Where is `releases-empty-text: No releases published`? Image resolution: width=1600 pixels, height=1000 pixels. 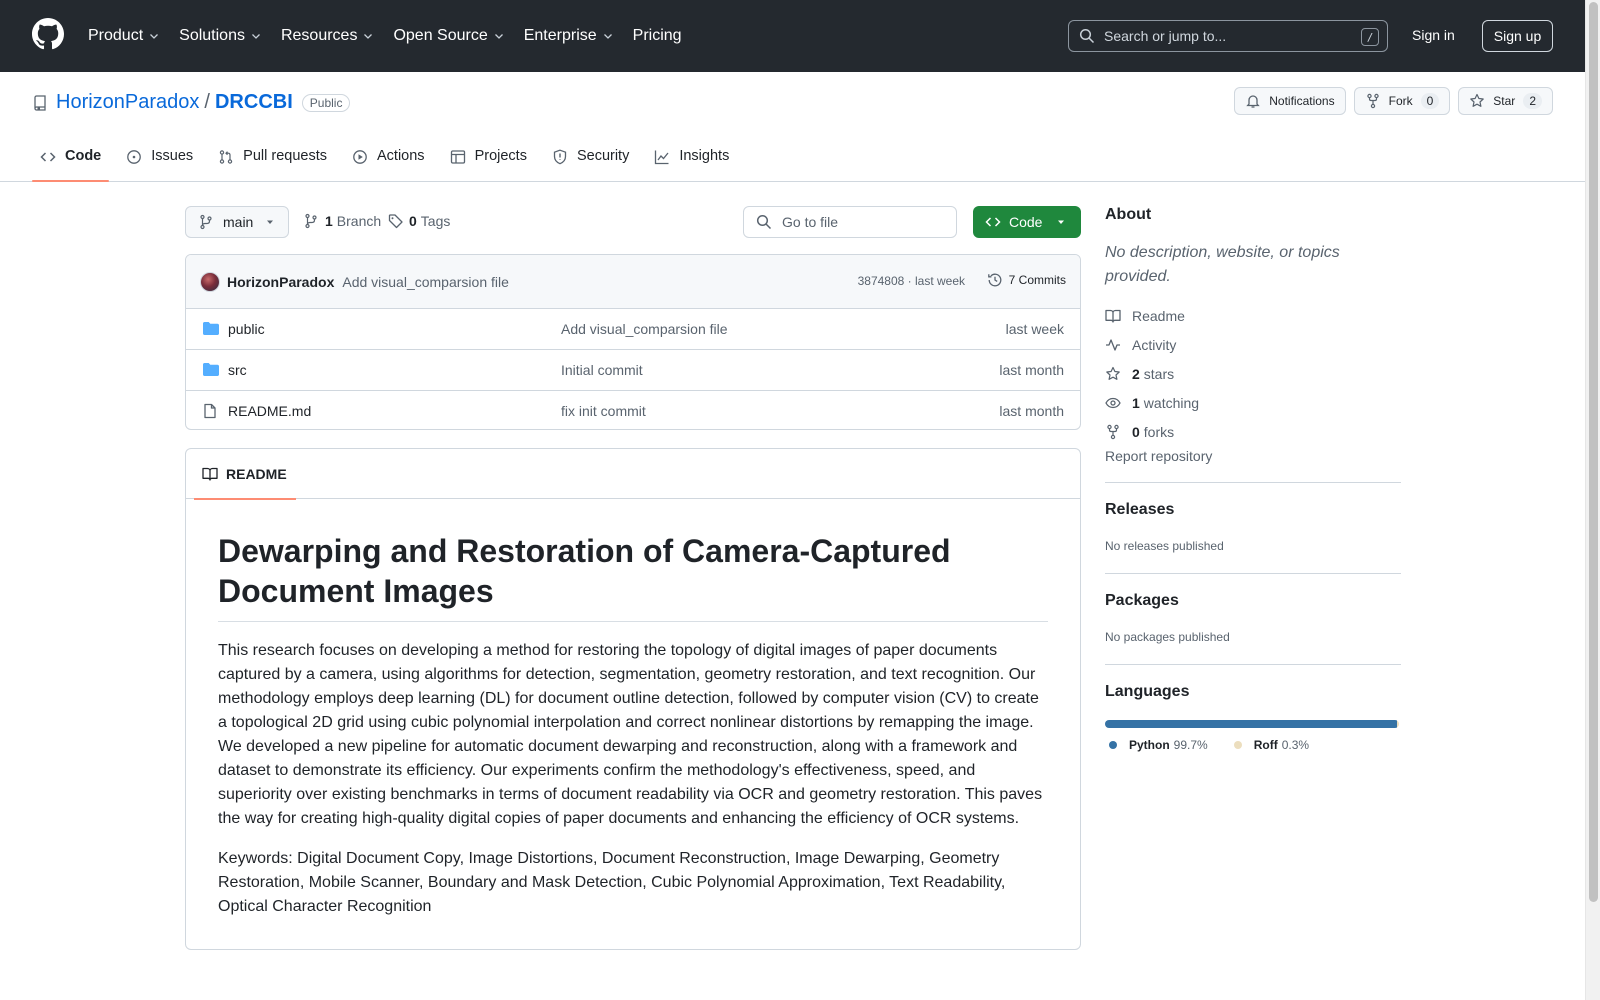 releases-empty-text: No releases published is located at coordinates (1164, 546).